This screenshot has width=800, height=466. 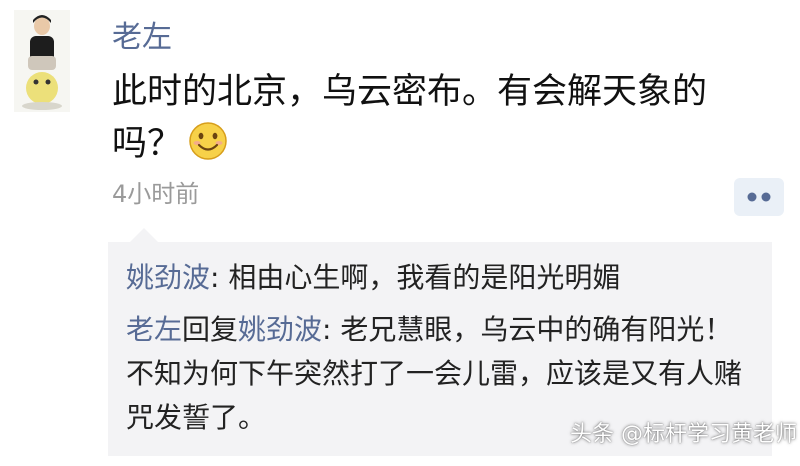 I want to click on smile-emoji-icon, so click(x=208, y=141).